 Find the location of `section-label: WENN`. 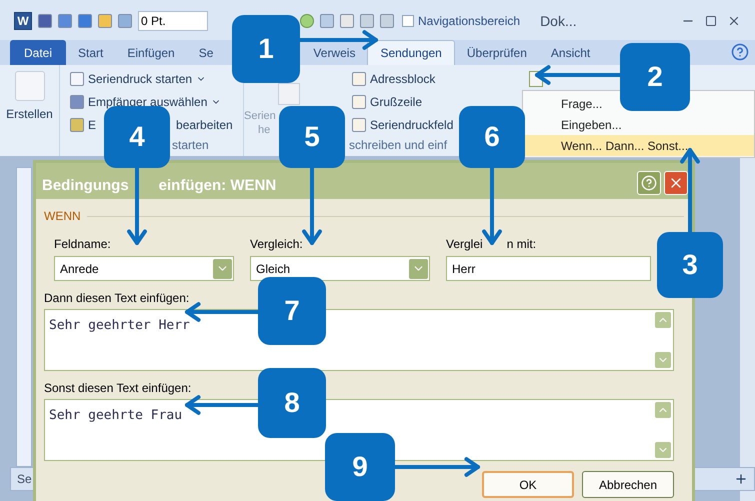

section-label: WENN is located at coordinates (62, 216).